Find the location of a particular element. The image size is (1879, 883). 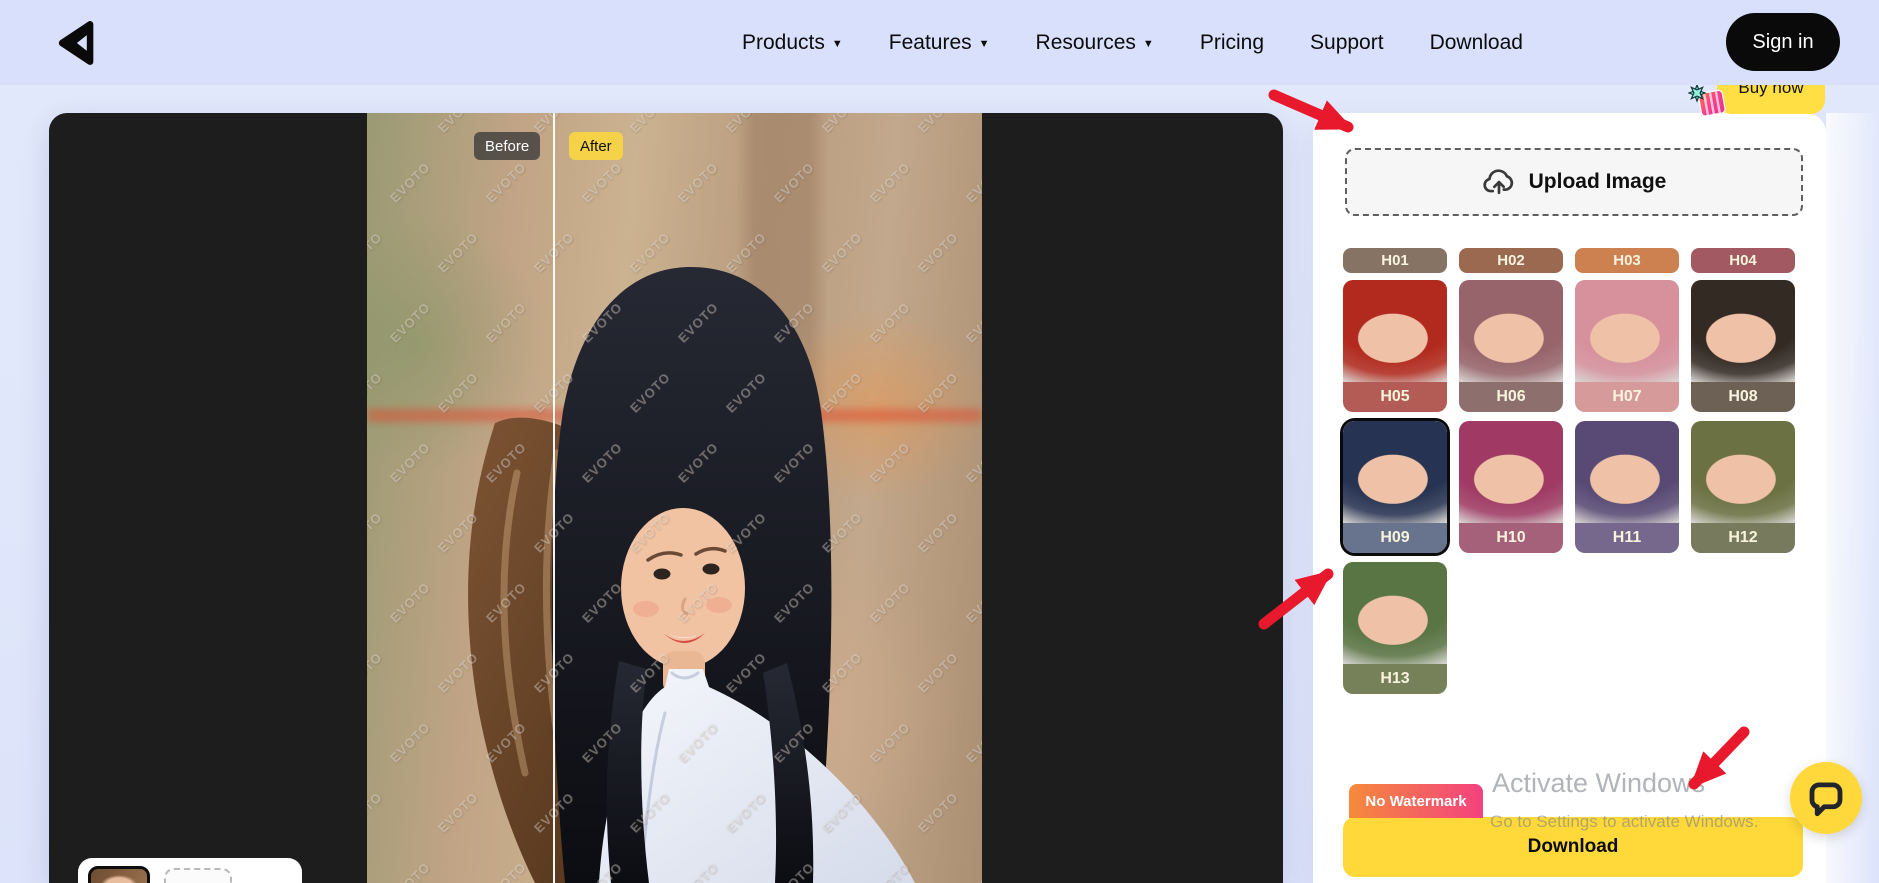

swatch-H05-label: H05 is located at coordinates (1395, 397).